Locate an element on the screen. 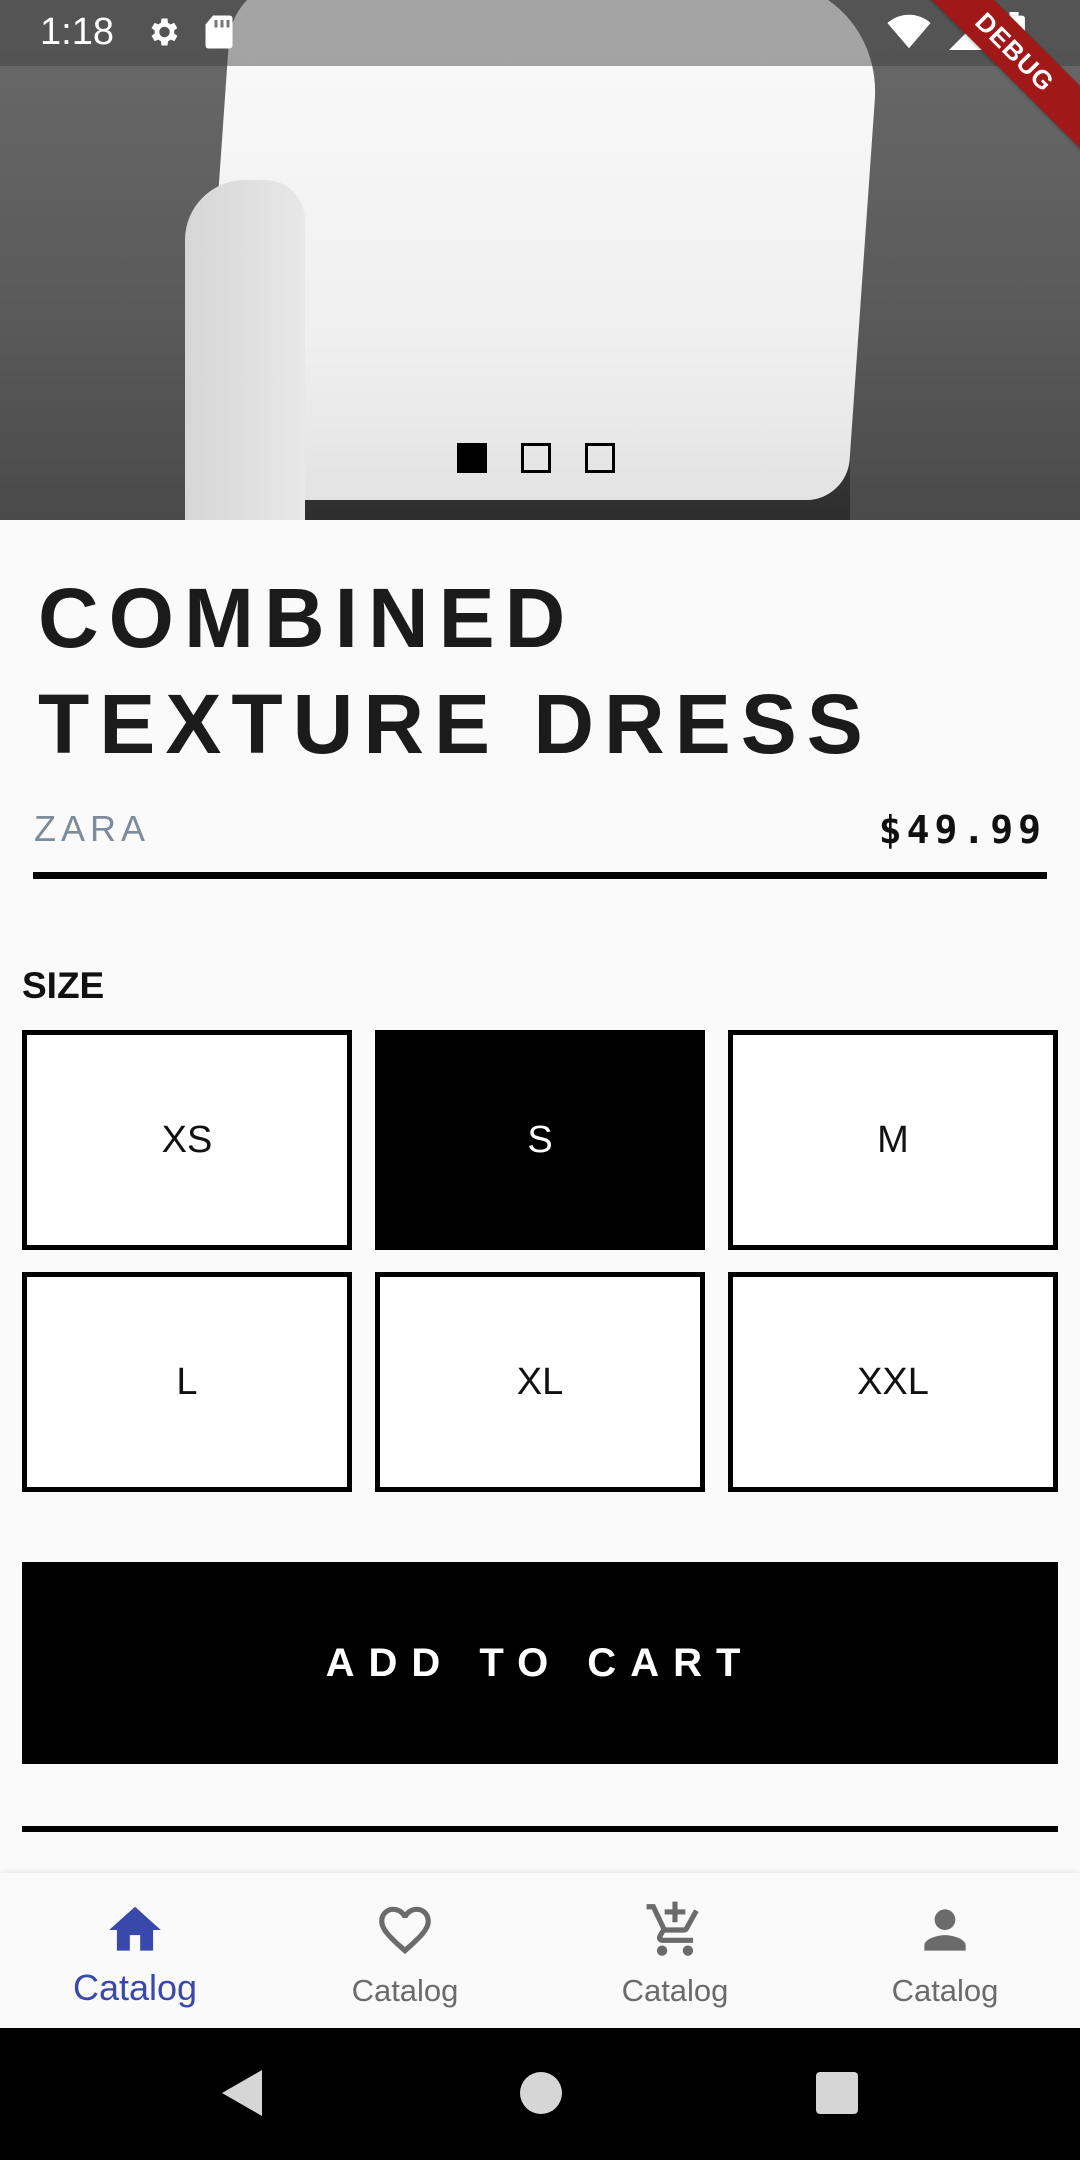 The width and height of the screenshot is (1080, 2160). nav-item-catalog-cart: Catalog is located at coordinates (675, 1950).